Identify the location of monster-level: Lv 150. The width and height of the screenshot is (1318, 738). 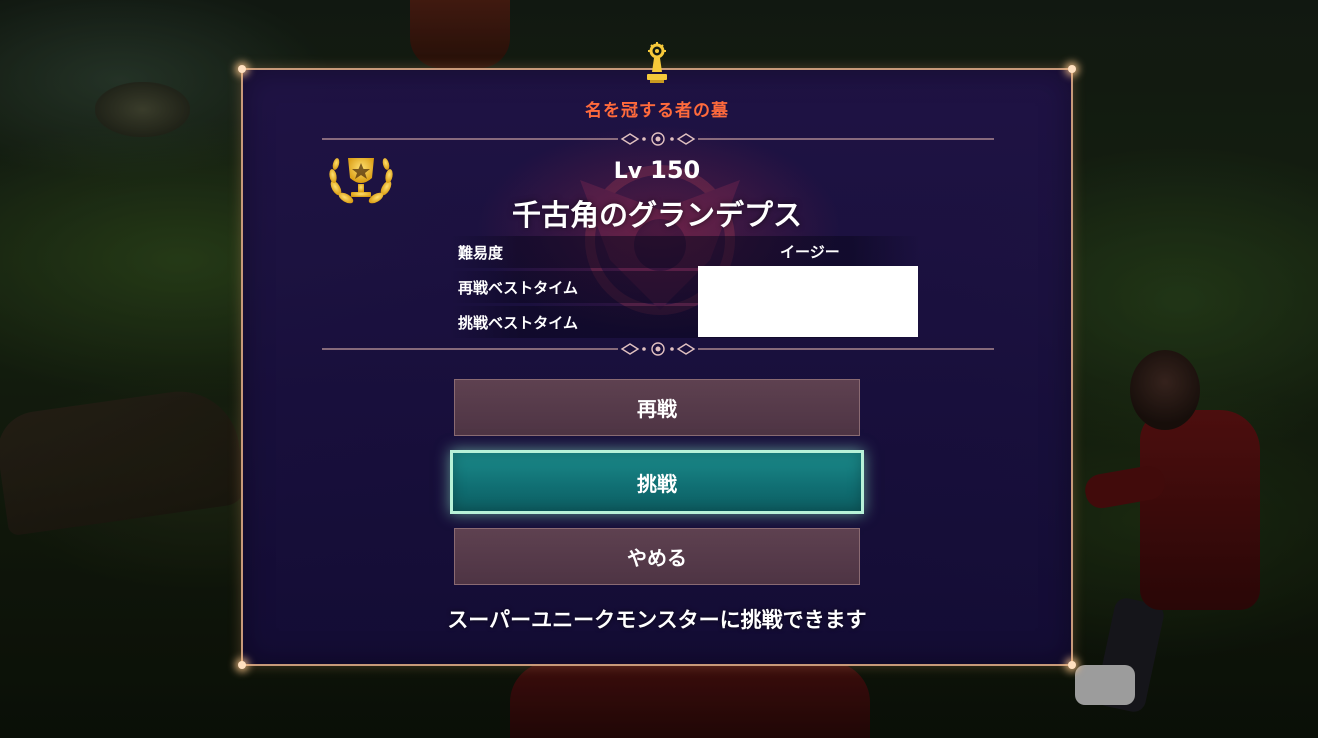
(657, 170).